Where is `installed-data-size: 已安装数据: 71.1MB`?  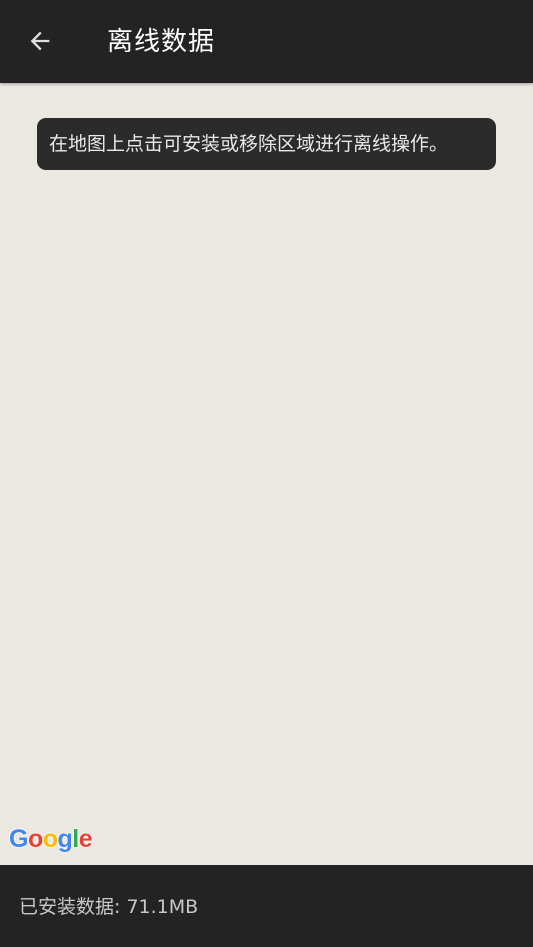
installed-data-size: 已安装数据: 71.1MB is located at coordinates (109, 907).